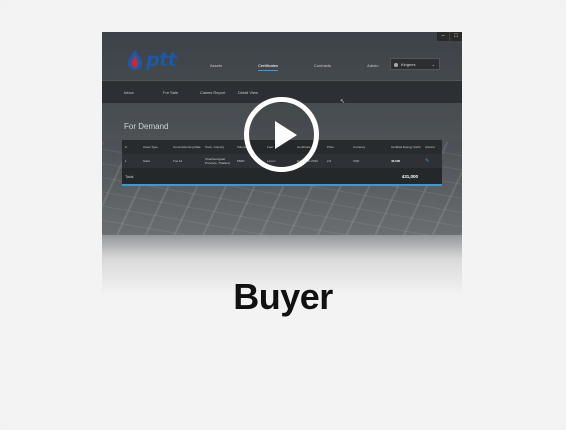  Describe the element at coordinates (268, 67) in the screenshot. I see `nav-item-certificates: Certificates` at that location.